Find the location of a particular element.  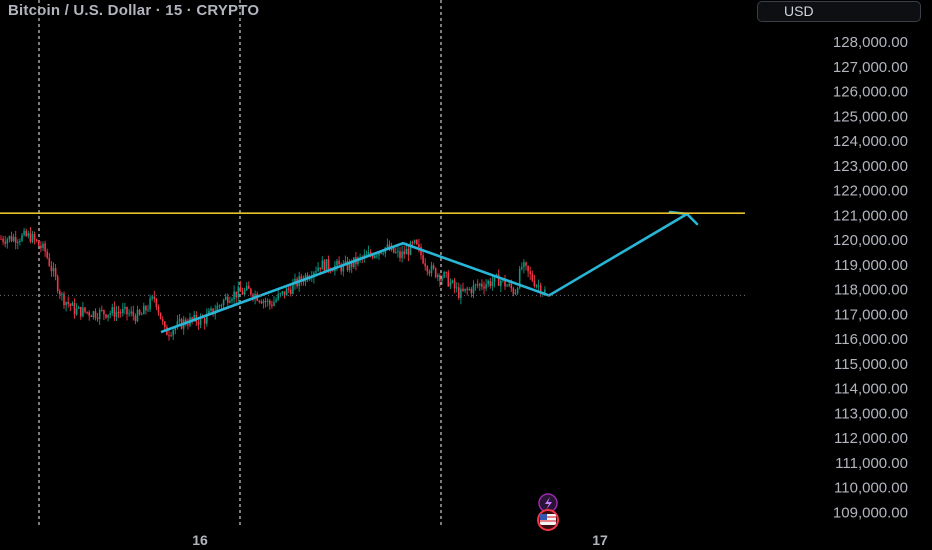

time-tick-label: 17 is located at coordinates (600, 540).